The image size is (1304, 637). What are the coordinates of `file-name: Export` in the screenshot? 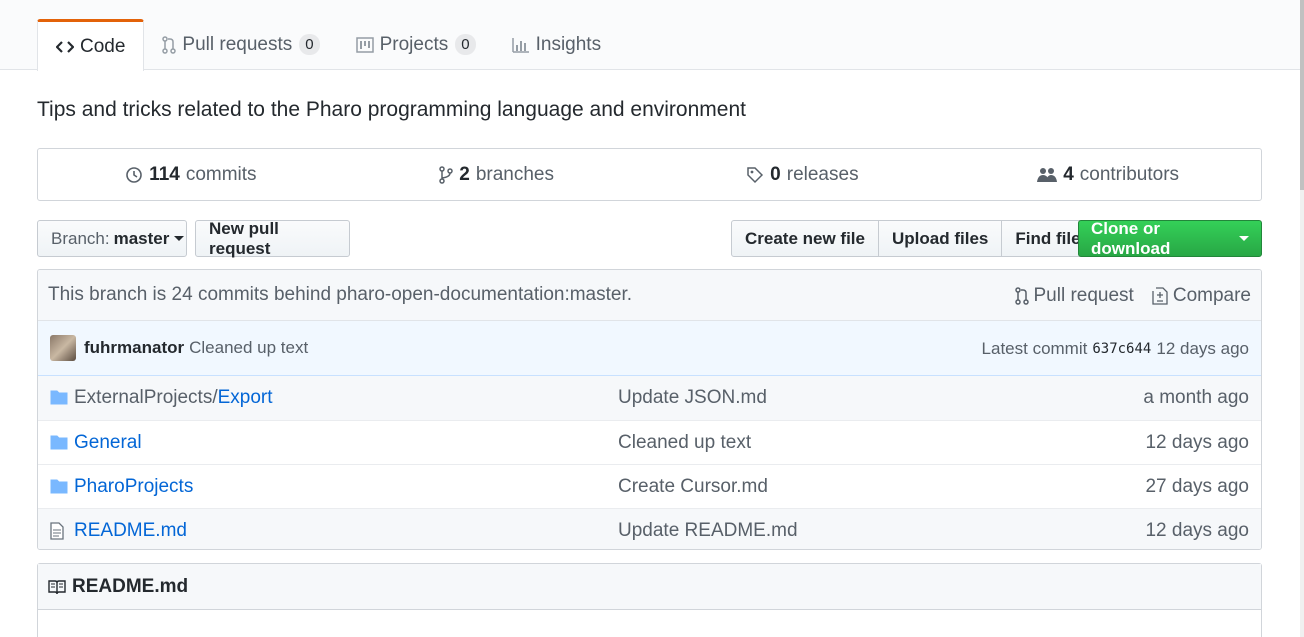 It's located at (245, 397).